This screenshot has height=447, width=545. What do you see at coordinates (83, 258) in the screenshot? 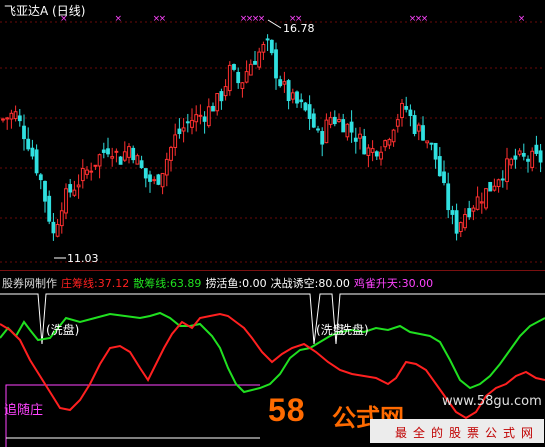
I see `low-label: 11.03` at bounding box center [83, 258].